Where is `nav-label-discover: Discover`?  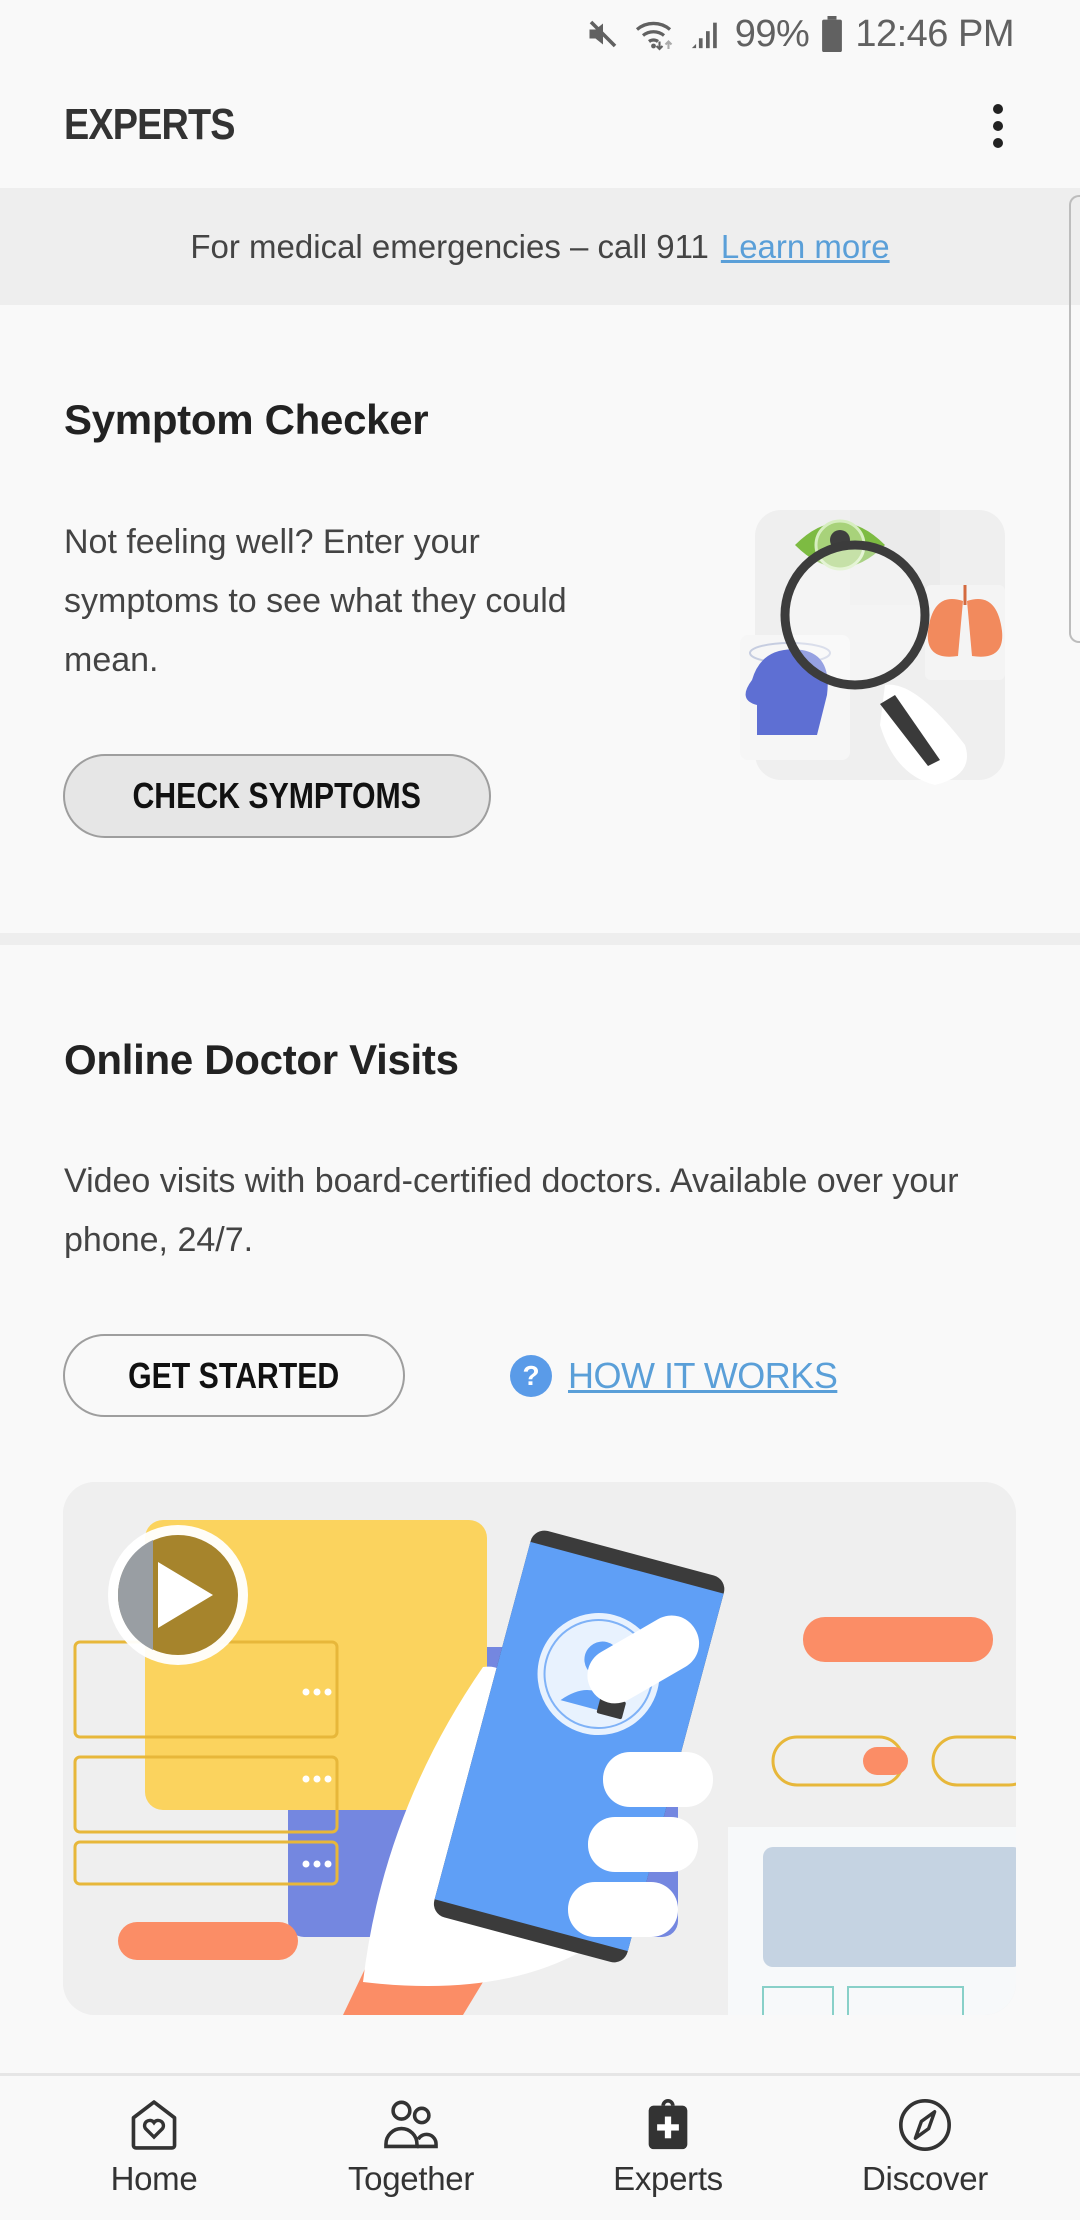 nav-label-discover: Discover is located at coordinates (925, 2178).